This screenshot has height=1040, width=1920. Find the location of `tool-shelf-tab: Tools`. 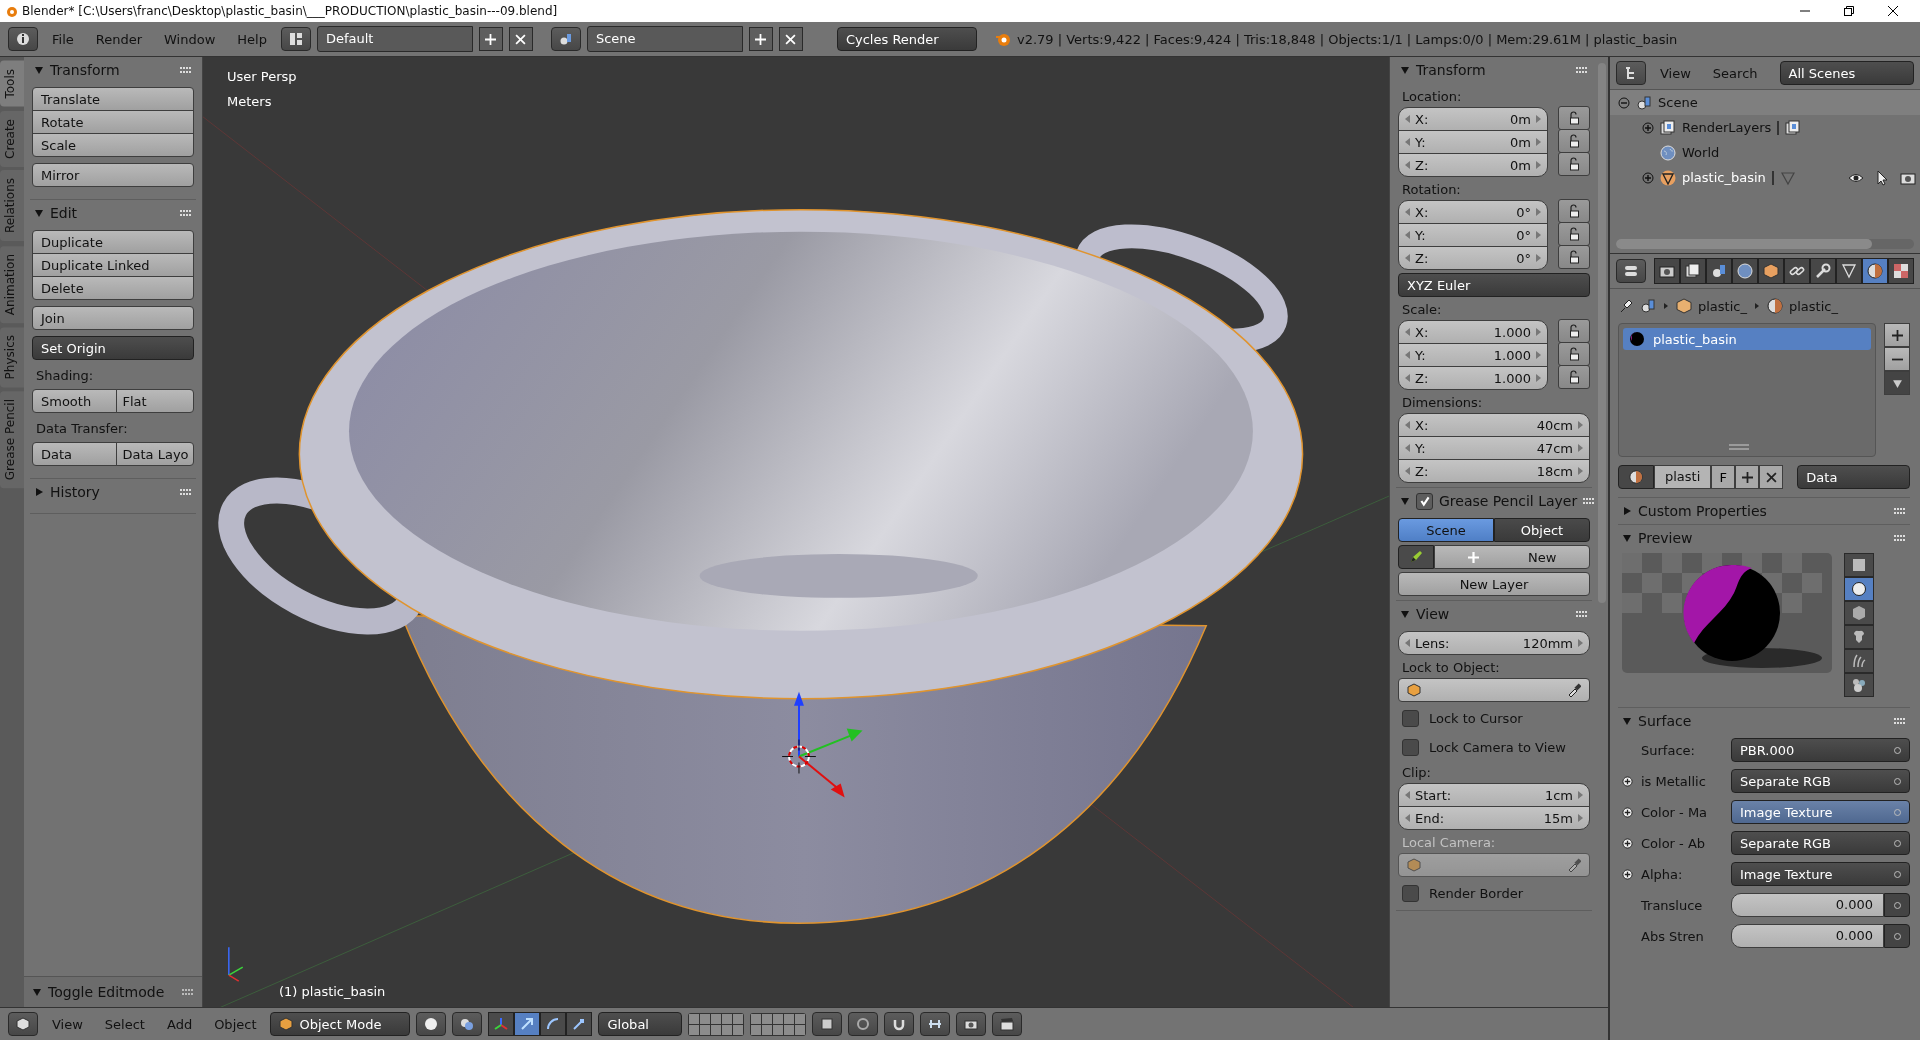

tool-shelf-tab: Tools is located at coordinates (12, 84).